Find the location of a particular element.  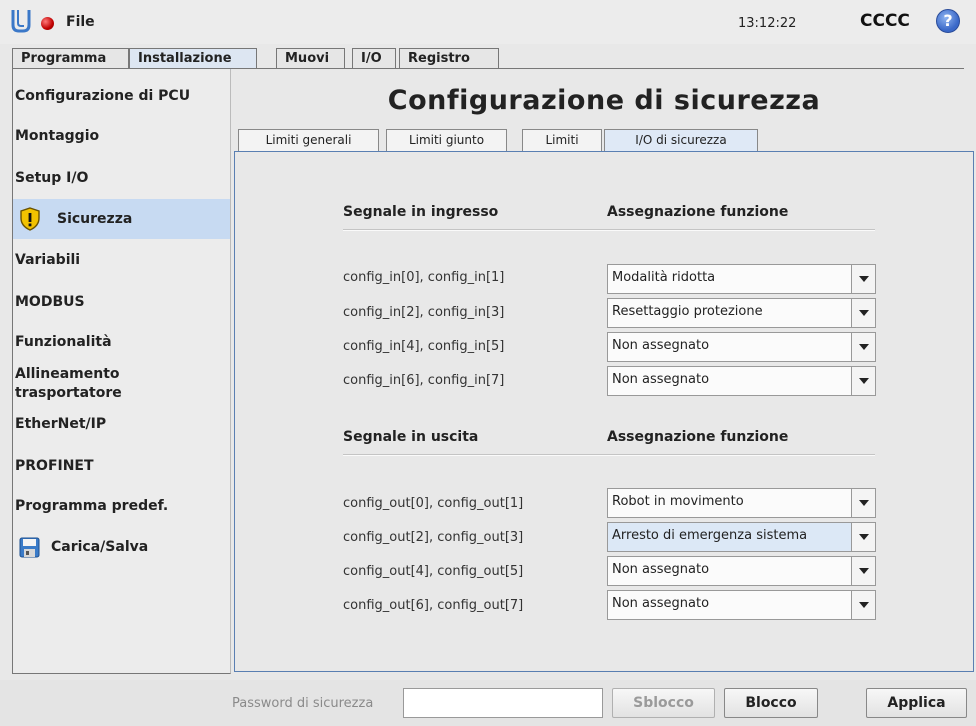

robot-status-icon is located at coordinates (47, 23).